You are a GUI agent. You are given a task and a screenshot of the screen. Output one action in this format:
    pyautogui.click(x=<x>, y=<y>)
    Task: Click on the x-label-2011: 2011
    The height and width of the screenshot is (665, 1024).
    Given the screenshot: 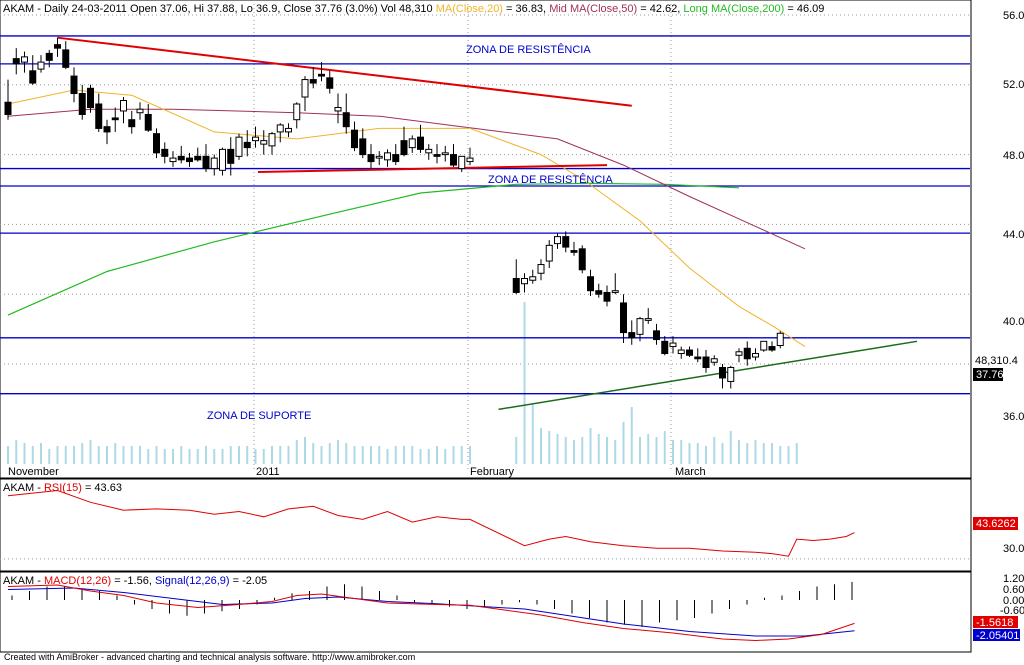 What is the action you would take?
    pyautogui.click(x=268, y=472)
    